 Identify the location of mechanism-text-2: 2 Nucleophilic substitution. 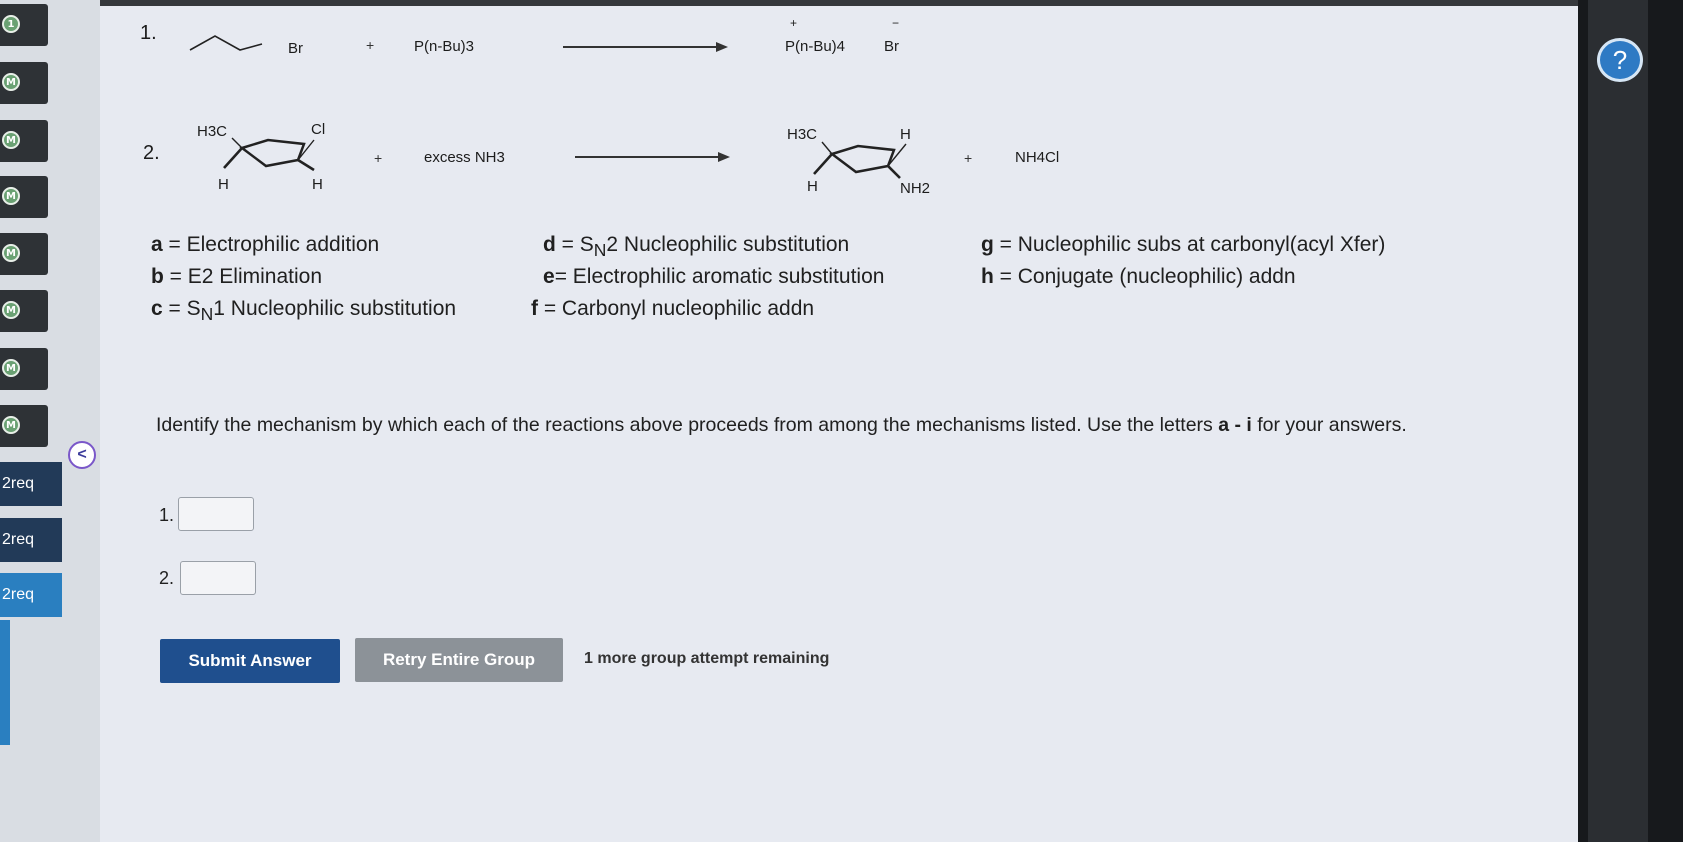
(728, 244).